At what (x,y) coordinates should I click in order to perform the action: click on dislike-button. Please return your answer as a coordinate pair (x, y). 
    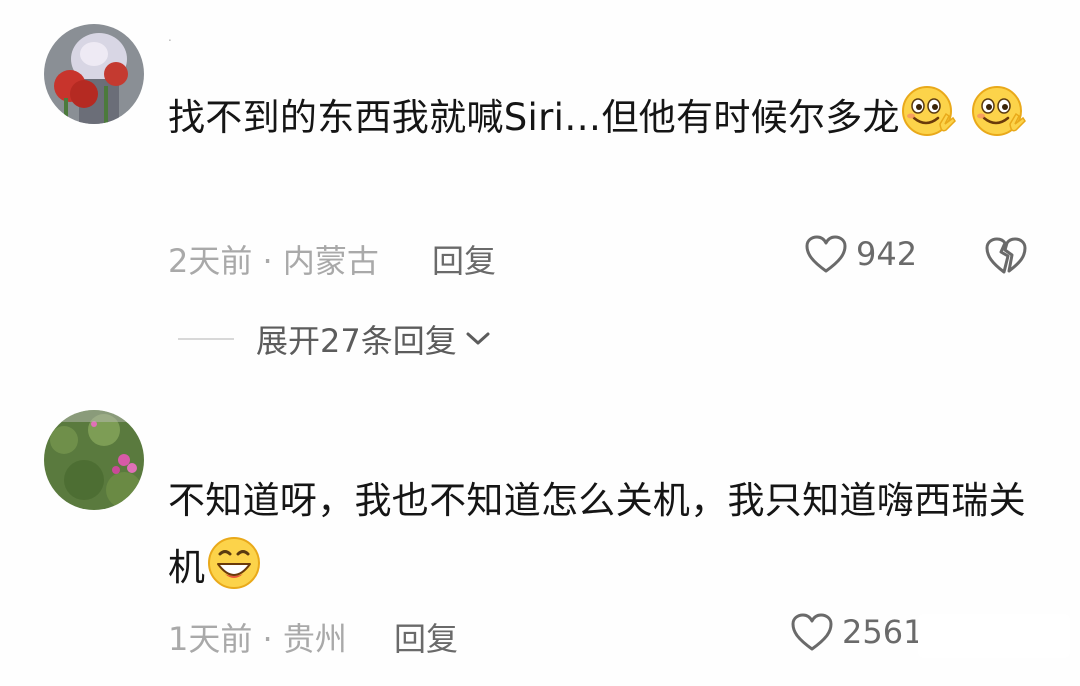
    Looking at the image, I should click on (1006, 258).